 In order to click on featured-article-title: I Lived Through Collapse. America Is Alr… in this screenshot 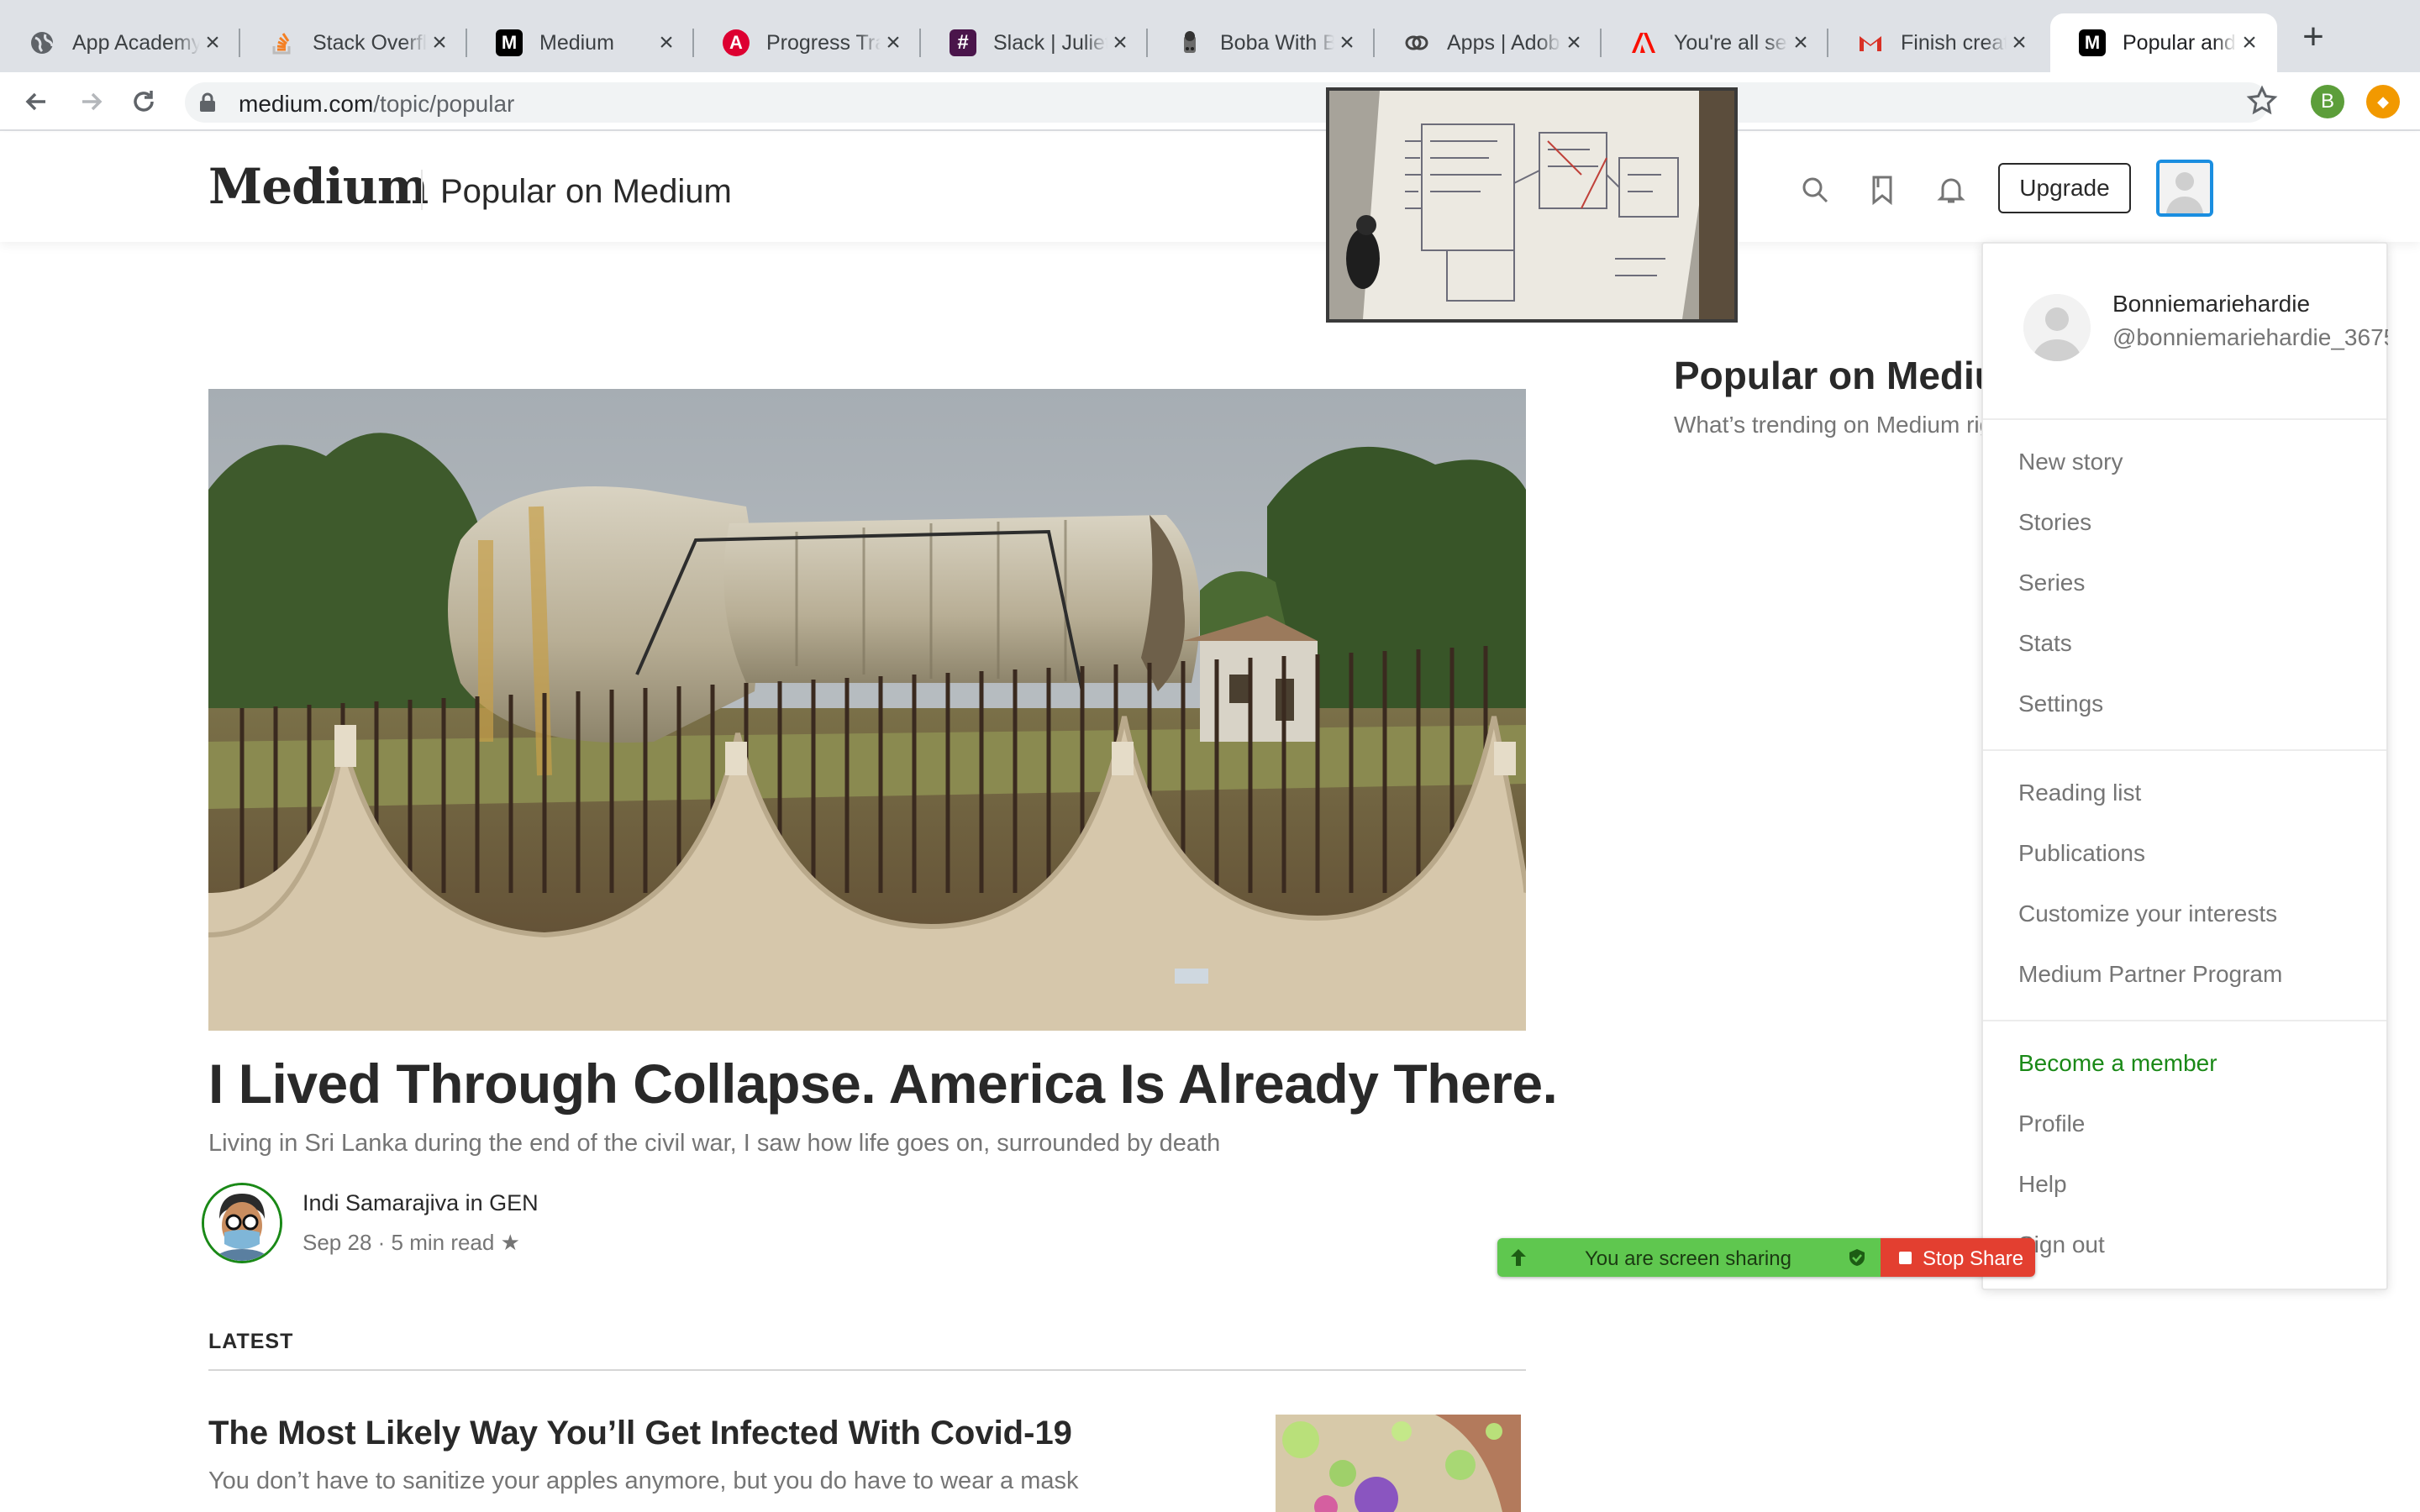, I will do `click(883, 1084)`.